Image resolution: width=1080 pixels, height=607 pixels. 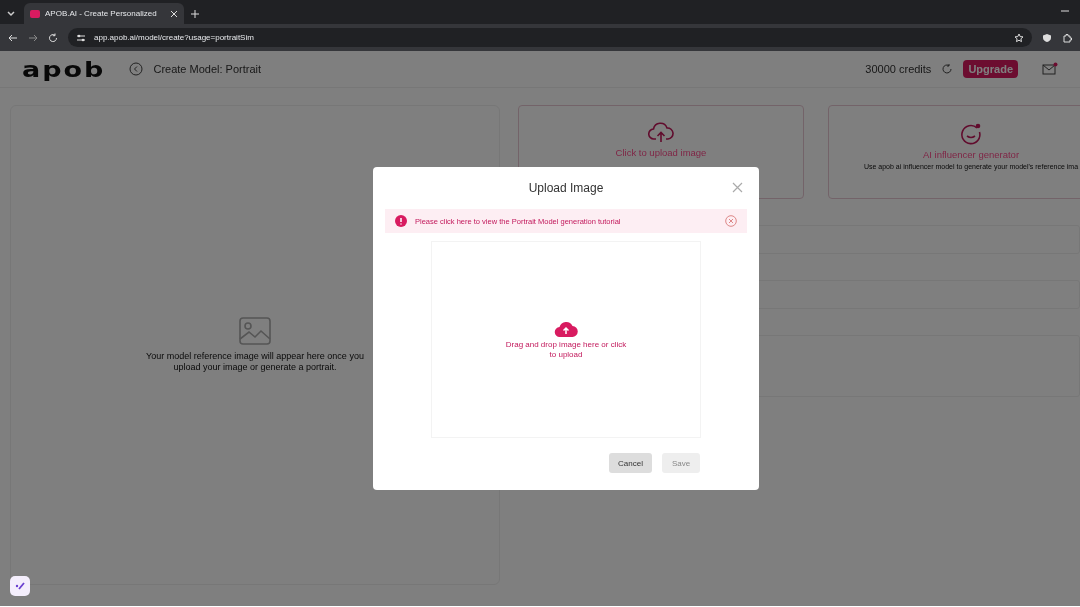 I want to click on mail-icon, so click(x=1050, y=69).